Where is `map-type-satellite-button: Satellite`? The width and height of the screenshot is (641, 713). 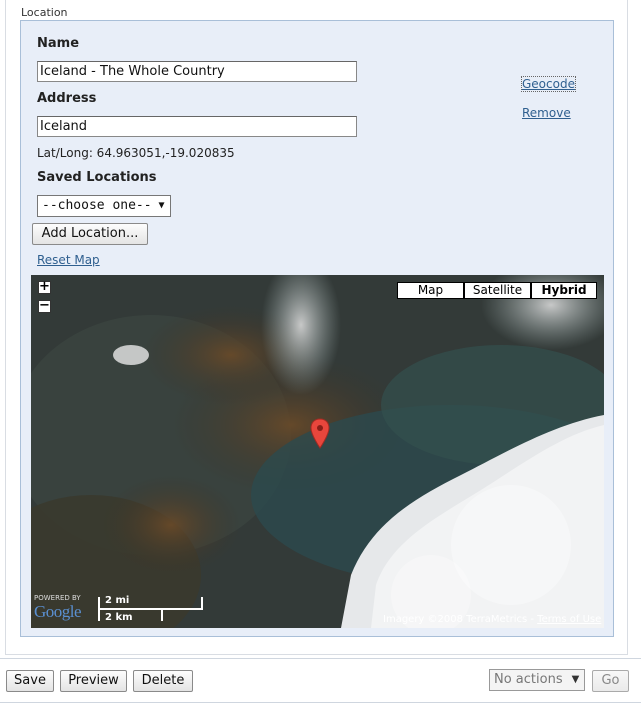 map-type-satellite-button: Satellite is located at coordinates (497, 290).